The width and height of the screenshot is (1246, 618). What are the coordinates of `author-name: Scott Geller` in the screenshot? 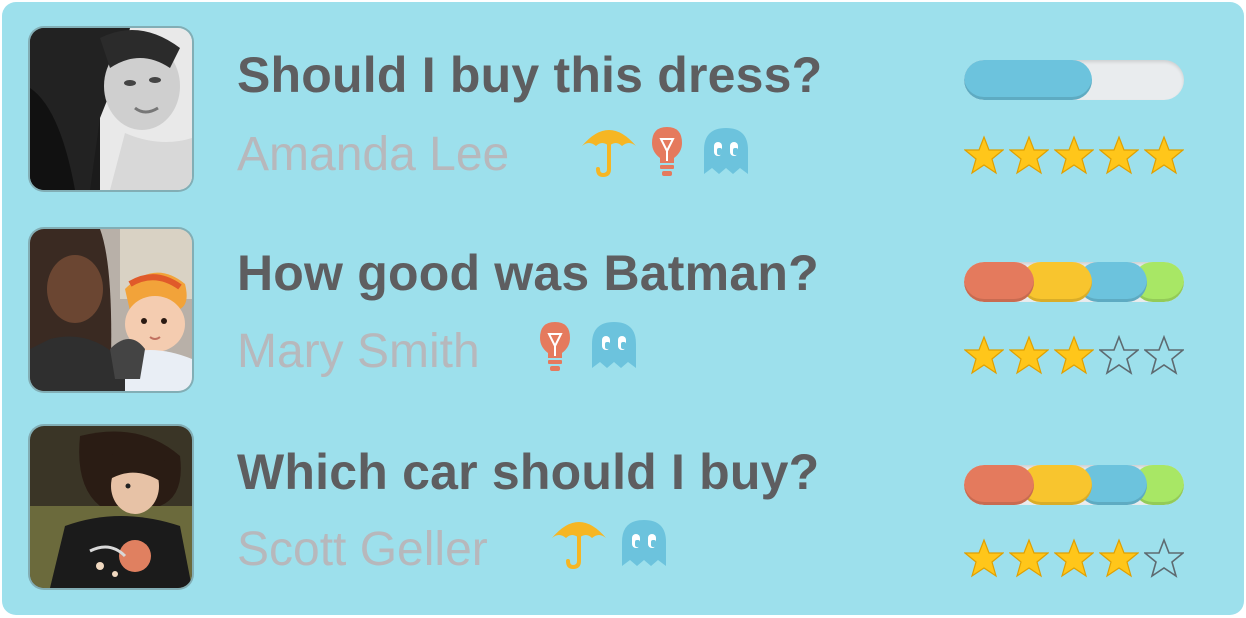 It's located at (362, 549).